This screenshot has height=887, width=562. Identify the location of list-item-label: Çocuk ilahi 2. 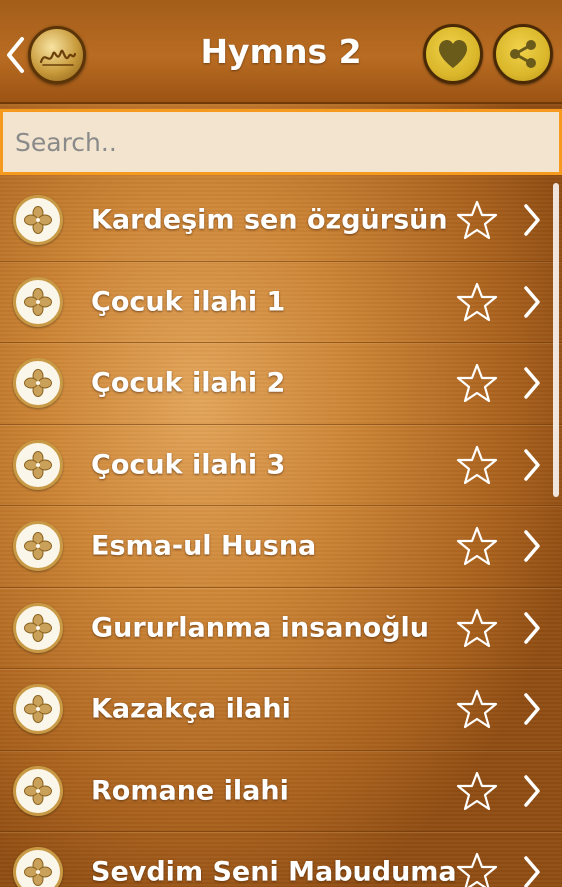
(188, 383).